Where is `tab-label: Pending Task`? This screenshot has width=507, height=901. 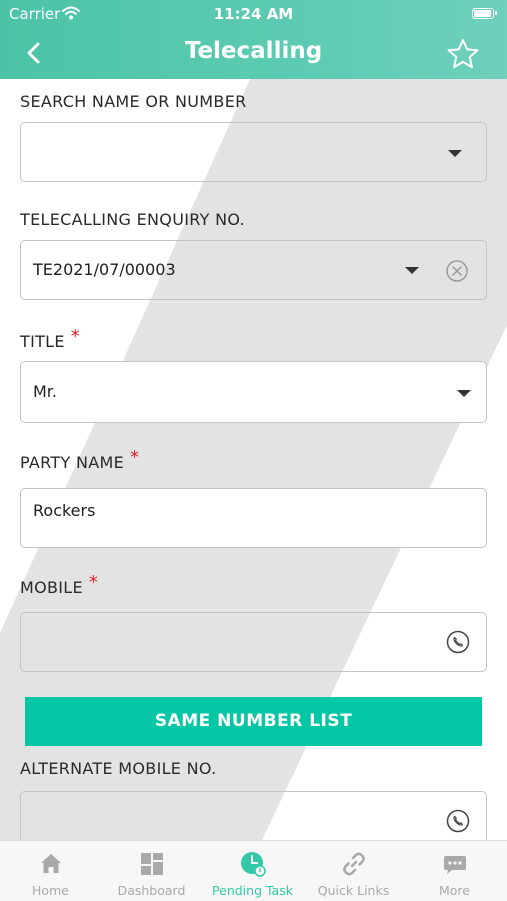 tab-label: Pending Task is located at coordinates (252, 890).